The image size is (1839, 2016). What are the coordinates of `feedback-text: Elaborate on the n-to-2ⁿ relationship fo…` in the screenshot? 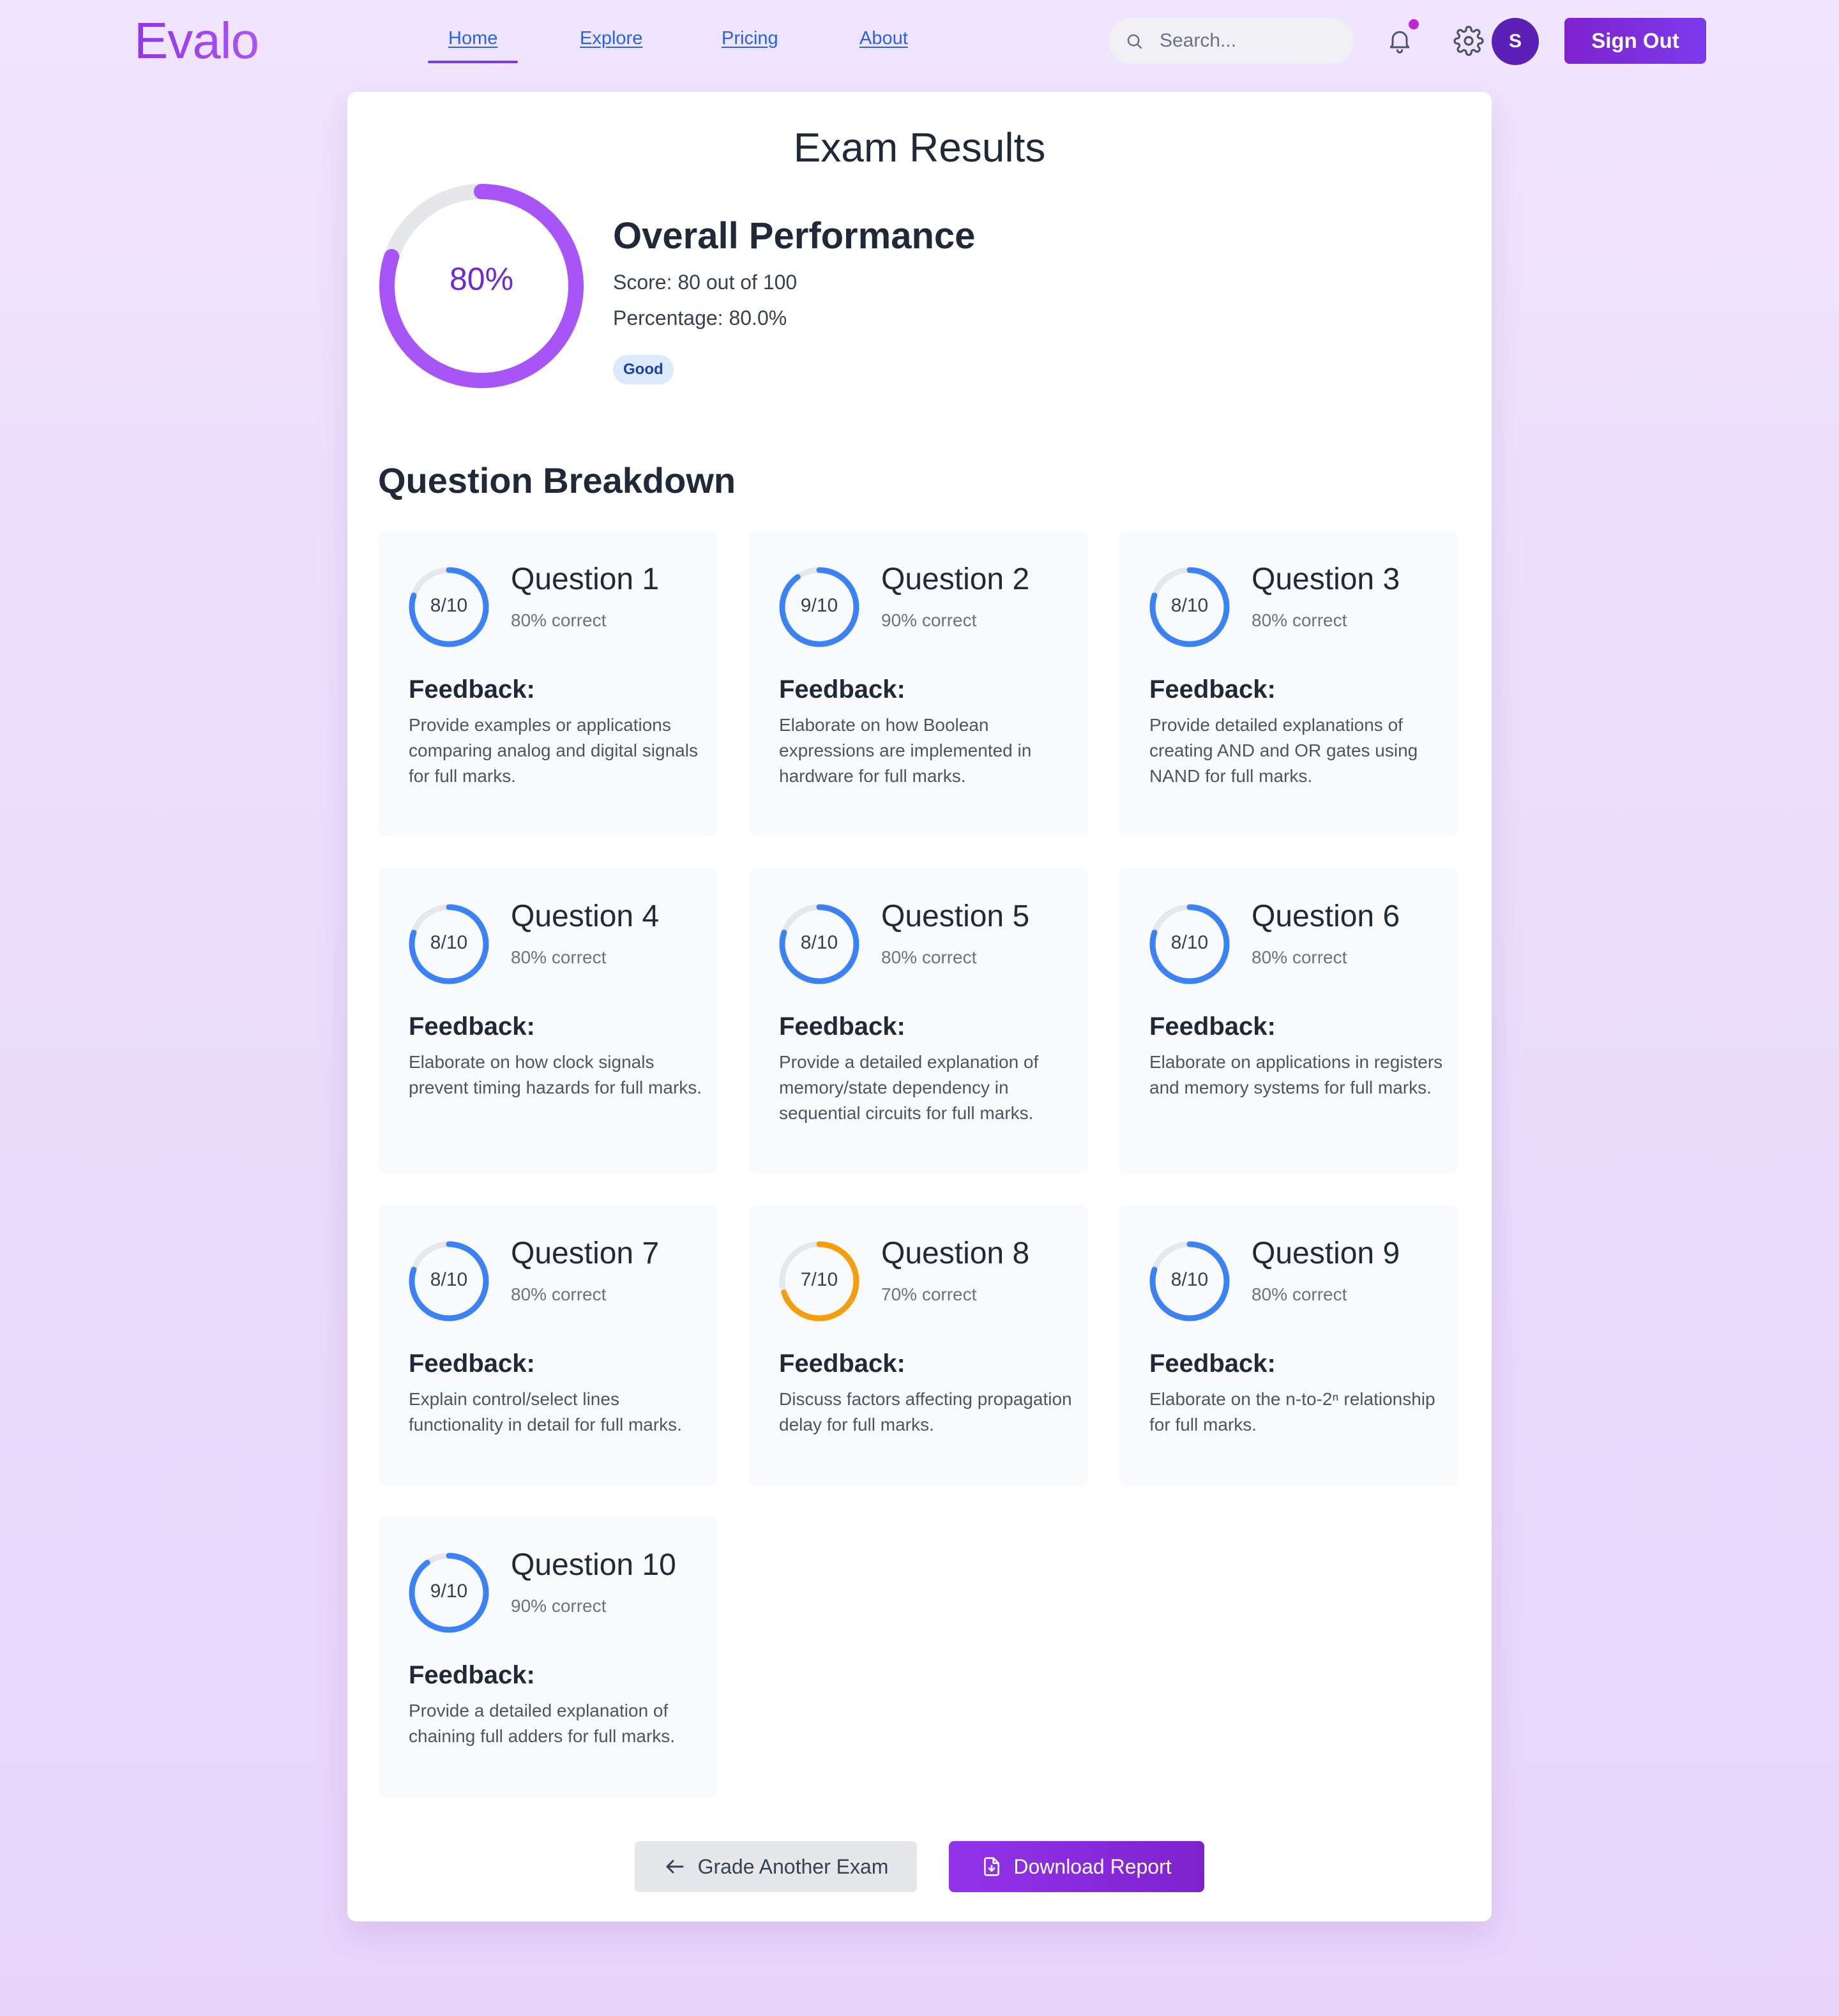 It's located at (1292, 1411).